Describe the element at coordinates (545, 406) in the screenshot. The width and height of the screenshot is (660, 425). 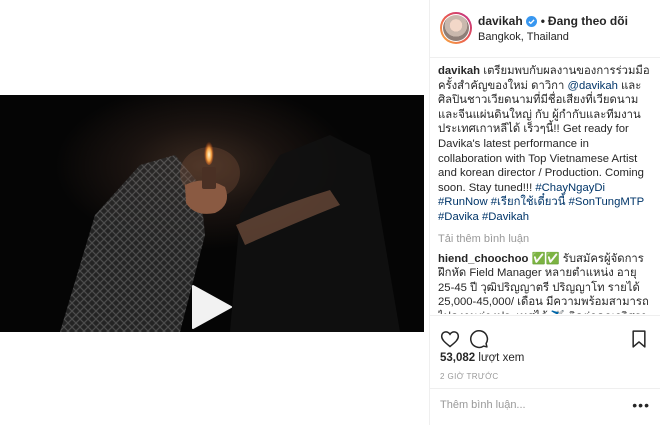
I see `add-comment-bar: Thêm bình luận... •••` at that location.